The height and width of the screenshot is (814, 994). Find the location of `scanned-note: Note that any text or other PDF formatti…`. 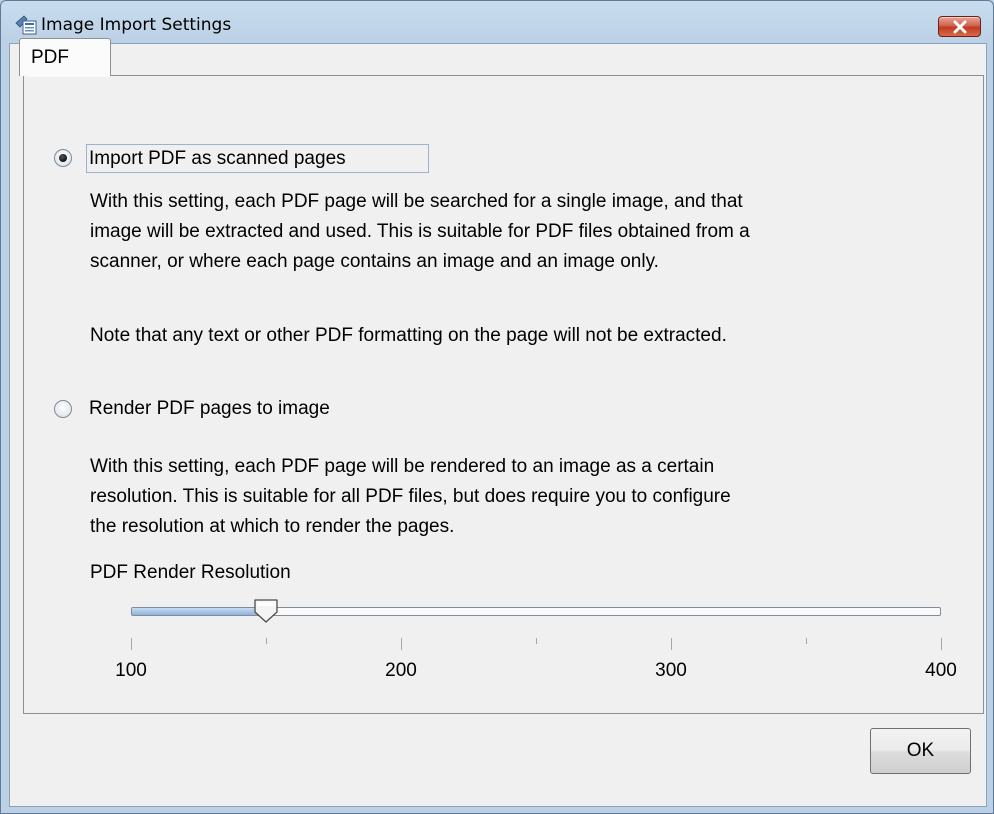

scanned-note: Note that any text or other PDF formatti… is located at coordinates (408, 335).